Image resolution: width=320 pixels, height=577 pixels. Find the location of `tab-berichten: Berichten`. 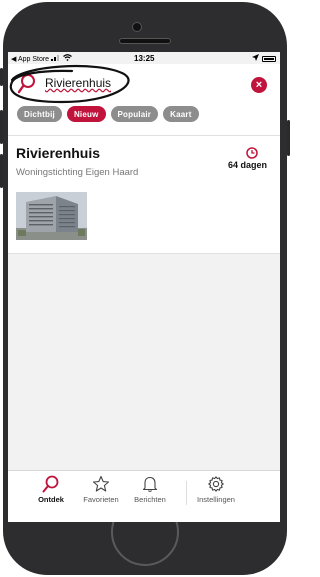

tab-berichten: Berichten is located at coordinates (150, 489).